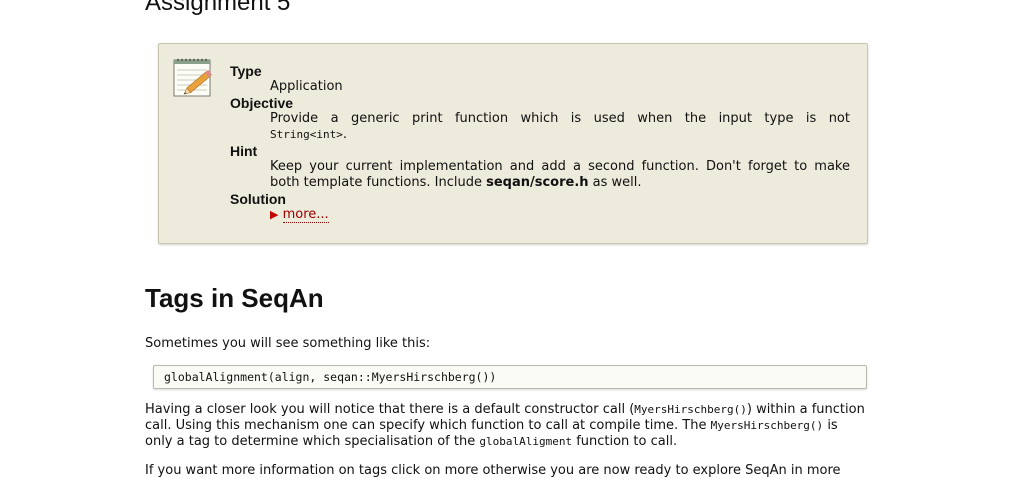 Image resolution: width=1009 pixels, height=479 pixels. I want to click on objective-end: ., so click(344, 134).